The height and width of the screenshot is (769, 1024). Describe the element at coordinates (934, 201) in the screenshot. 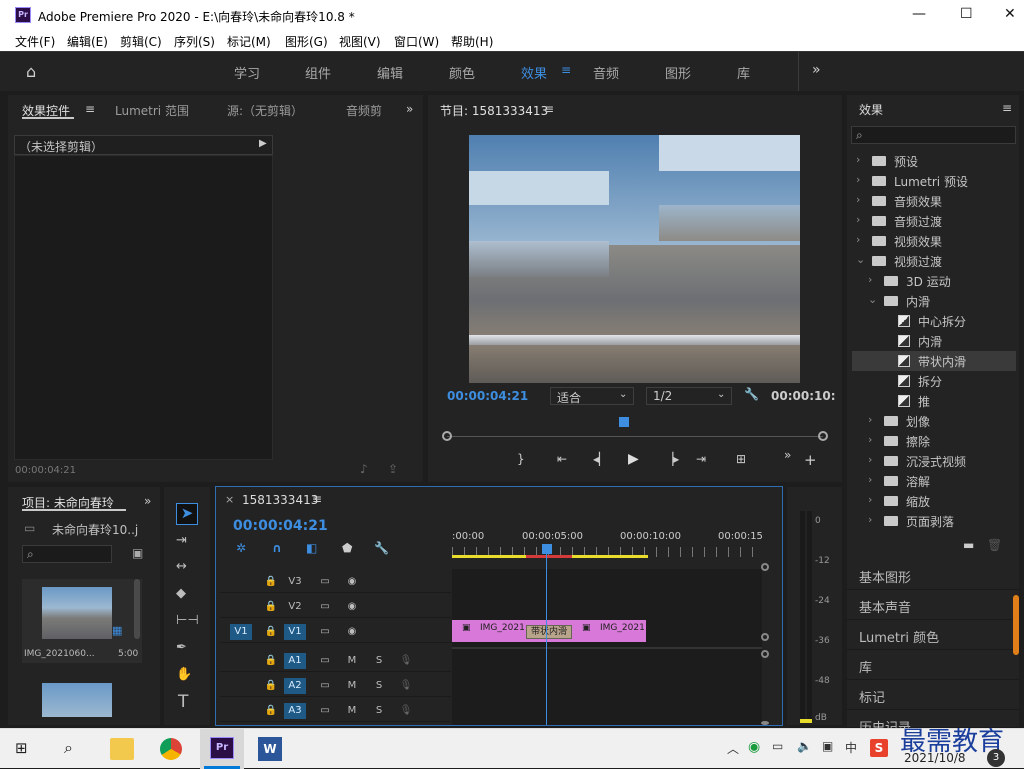

I see `effect-tree-item: › 音频效果` at that location.